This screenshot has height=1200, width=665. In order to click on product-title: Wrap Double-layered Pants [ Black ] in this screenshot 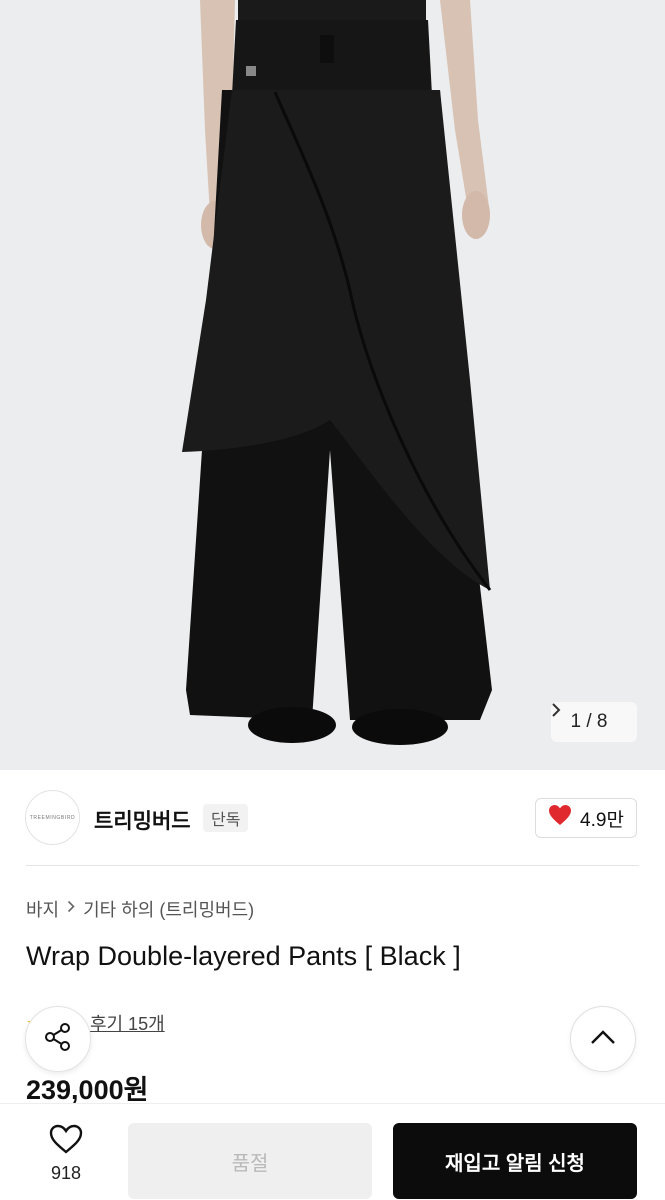, I will do `click(243, 956)`.